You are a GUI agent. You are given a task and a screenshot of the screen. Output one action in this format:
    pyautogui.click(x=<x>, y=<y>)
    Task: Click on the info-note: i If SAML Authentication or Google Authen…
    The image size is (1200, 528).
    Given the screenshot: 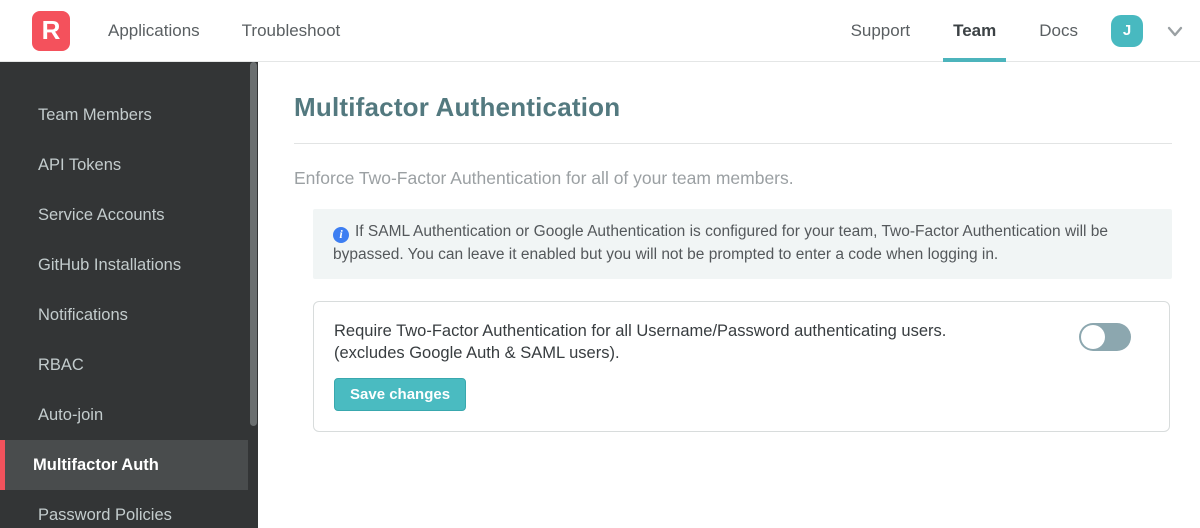 What is the action you would take?
    pyautogui.click(x=742, y=244)
    